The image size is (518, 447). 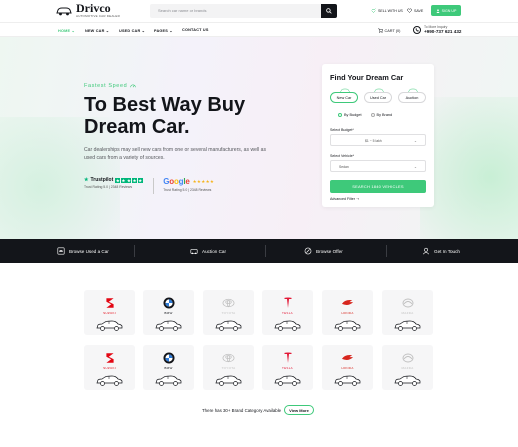 I want to click on browse-car-icon, so click(x=61, y=251).